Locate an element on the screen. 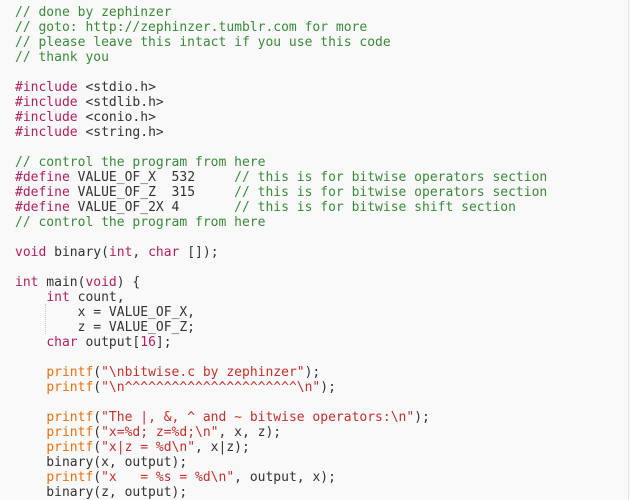  code-token: <conio.h> is located at coordinates (116, 117).